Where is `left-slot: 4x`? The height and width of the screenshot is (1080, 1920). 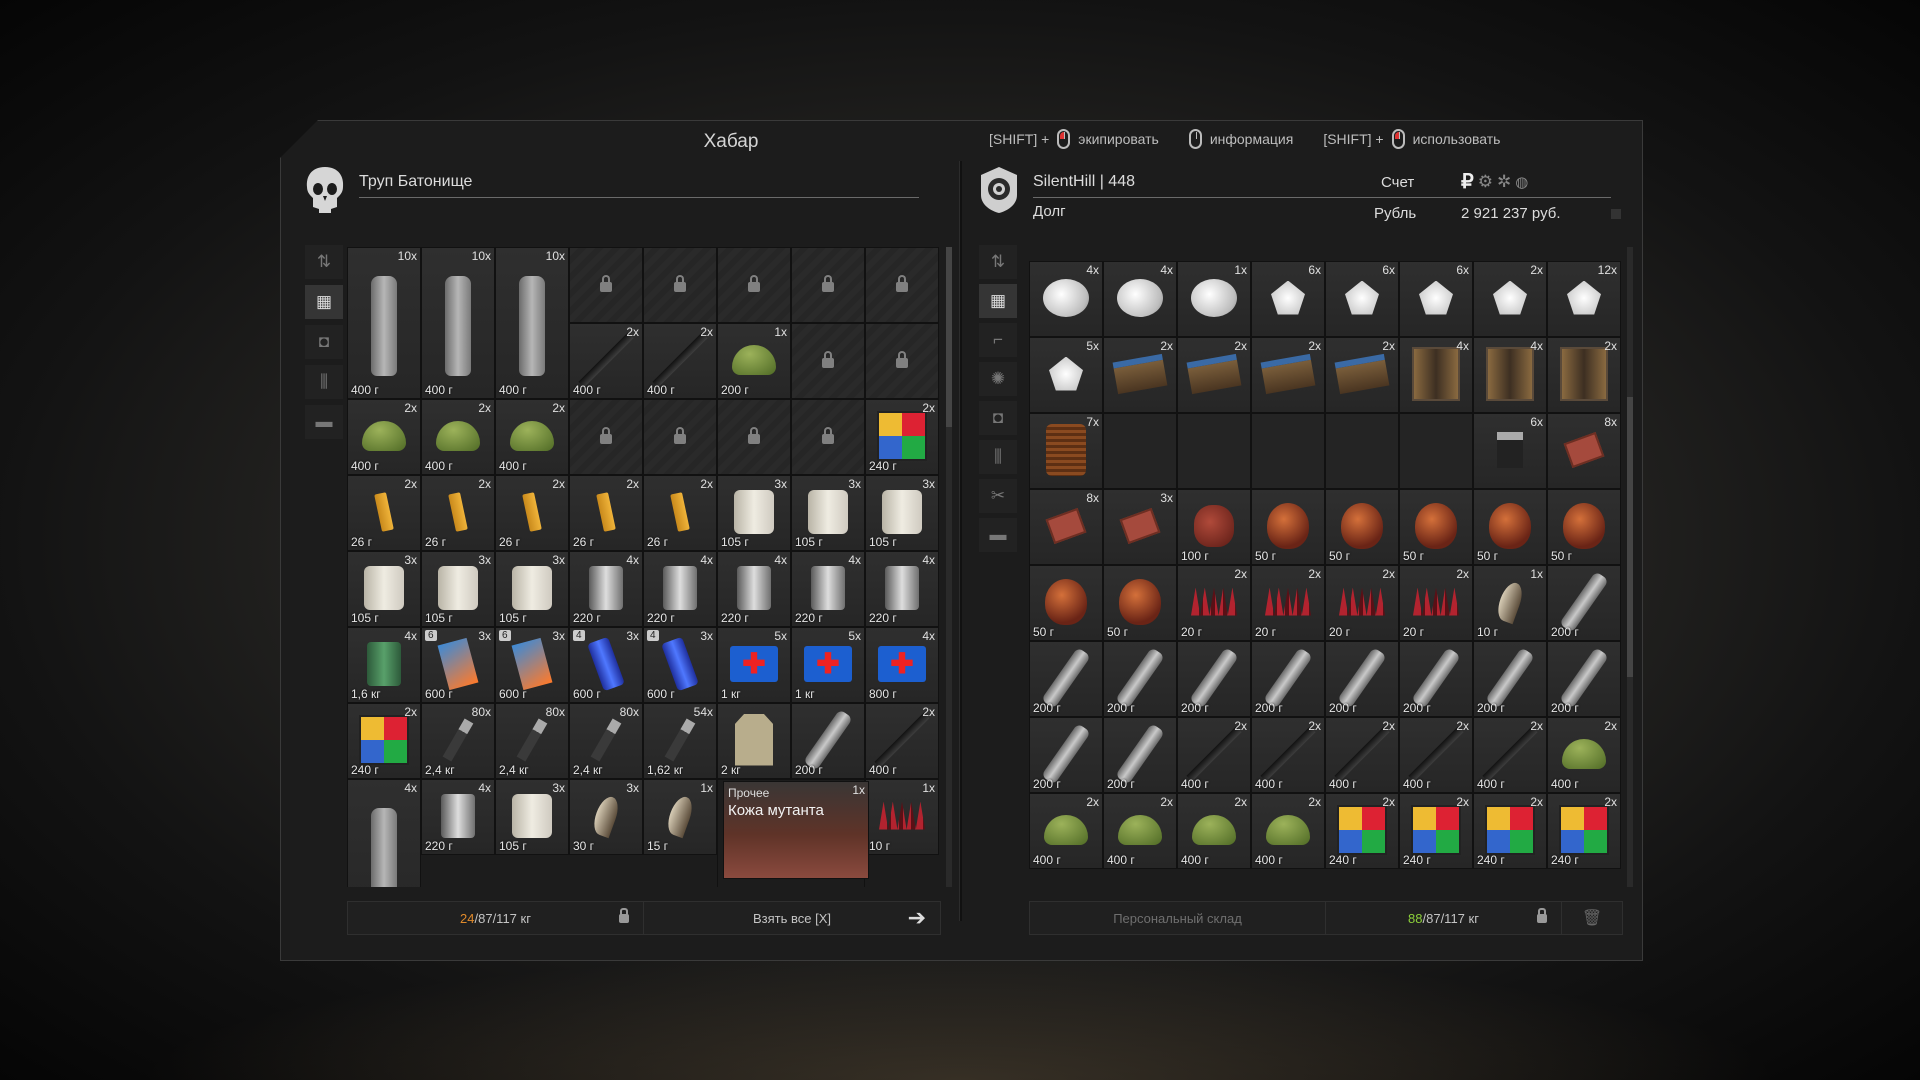 left-slot: 4x is located at coordinates (384, 833).